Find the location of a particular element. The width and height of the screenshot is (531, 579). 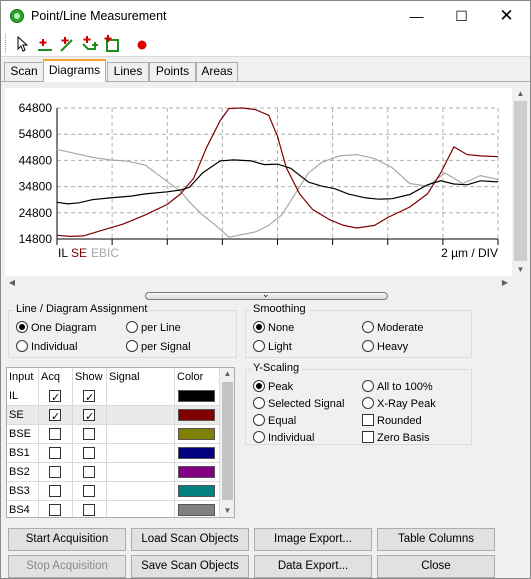

radio-yscale-selected-signal: Selected Signal is located at coordinates (298, 403).